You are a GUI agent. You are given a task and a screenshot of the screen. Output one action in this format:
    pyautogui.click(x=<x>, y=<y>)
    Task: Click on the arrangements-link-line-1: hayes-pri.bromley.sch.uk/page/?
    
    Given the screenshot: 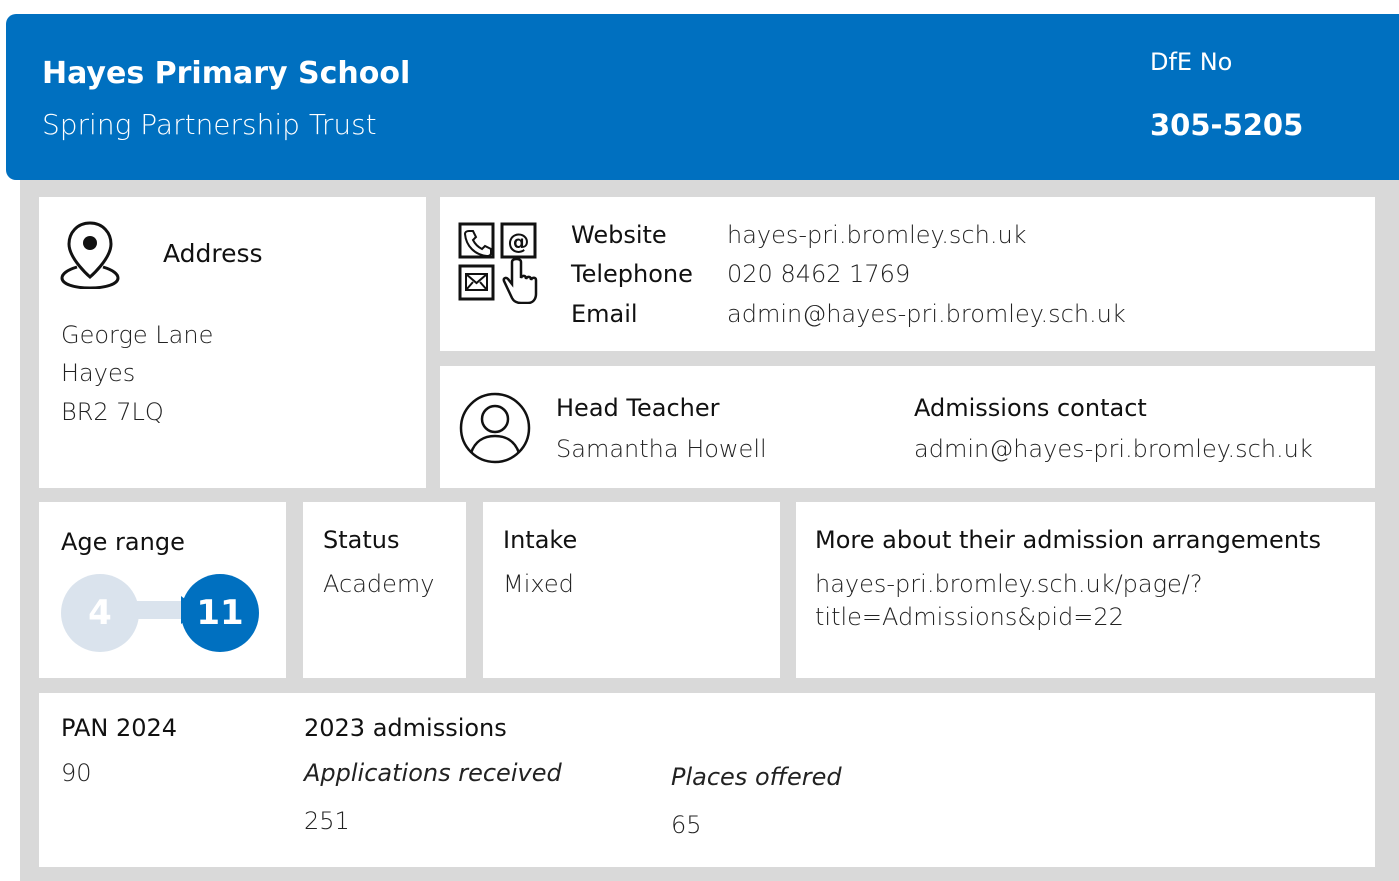 What is the action you would take?
    pyautogui.click(x=1009, y=584)
    